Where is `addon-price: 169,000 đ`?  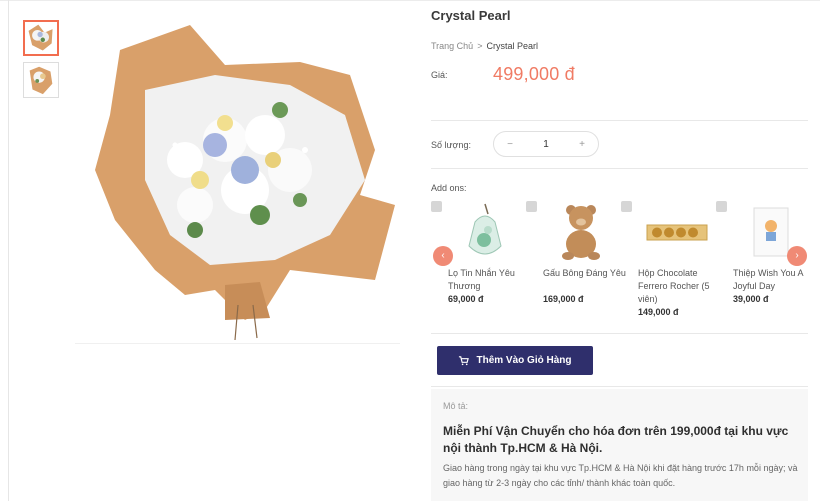 addon-price: 169,000 đ is located at coordinates (563, 299).